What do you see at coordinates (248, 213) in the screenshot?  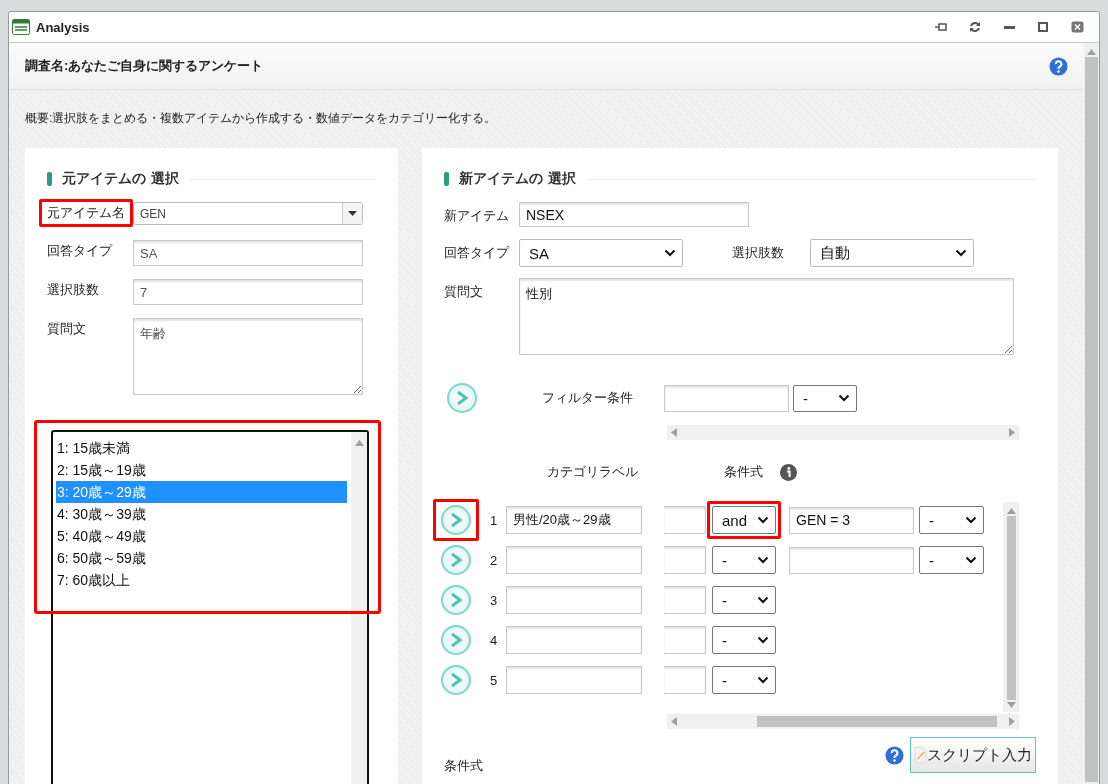 I see `dropdown-field: GEN` at bounding box center [248, 213].